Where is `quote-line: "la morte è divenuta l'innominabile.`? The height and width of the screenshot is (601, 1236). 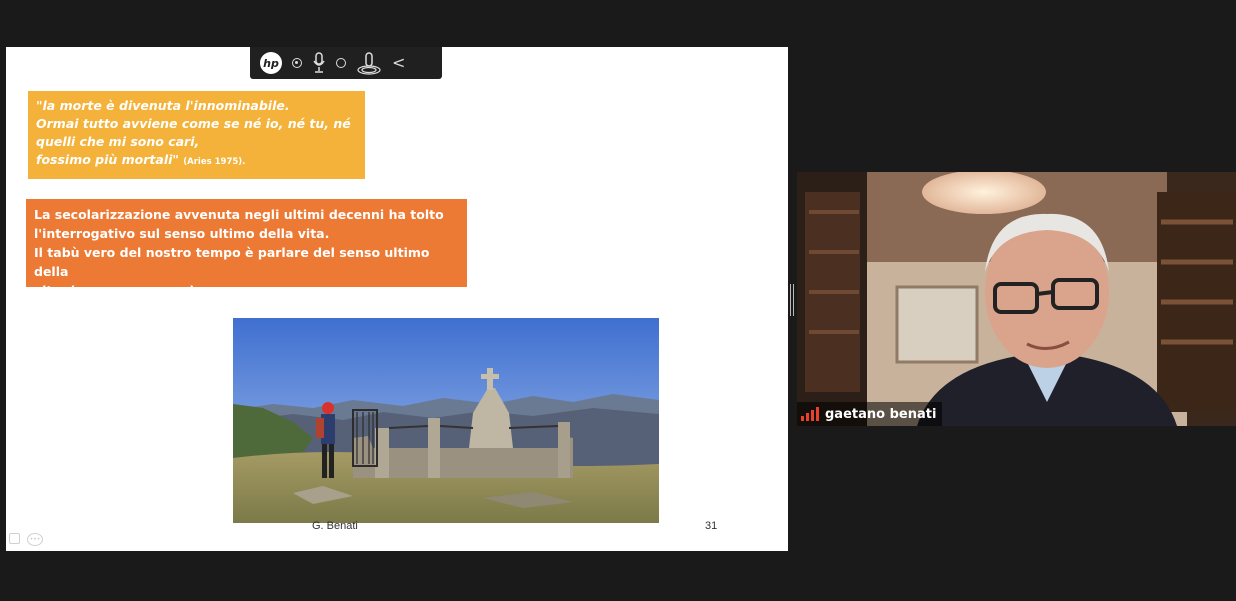 quote-line: "la morte è divenuta l'innominabile. is located at coordinates (163, 105).